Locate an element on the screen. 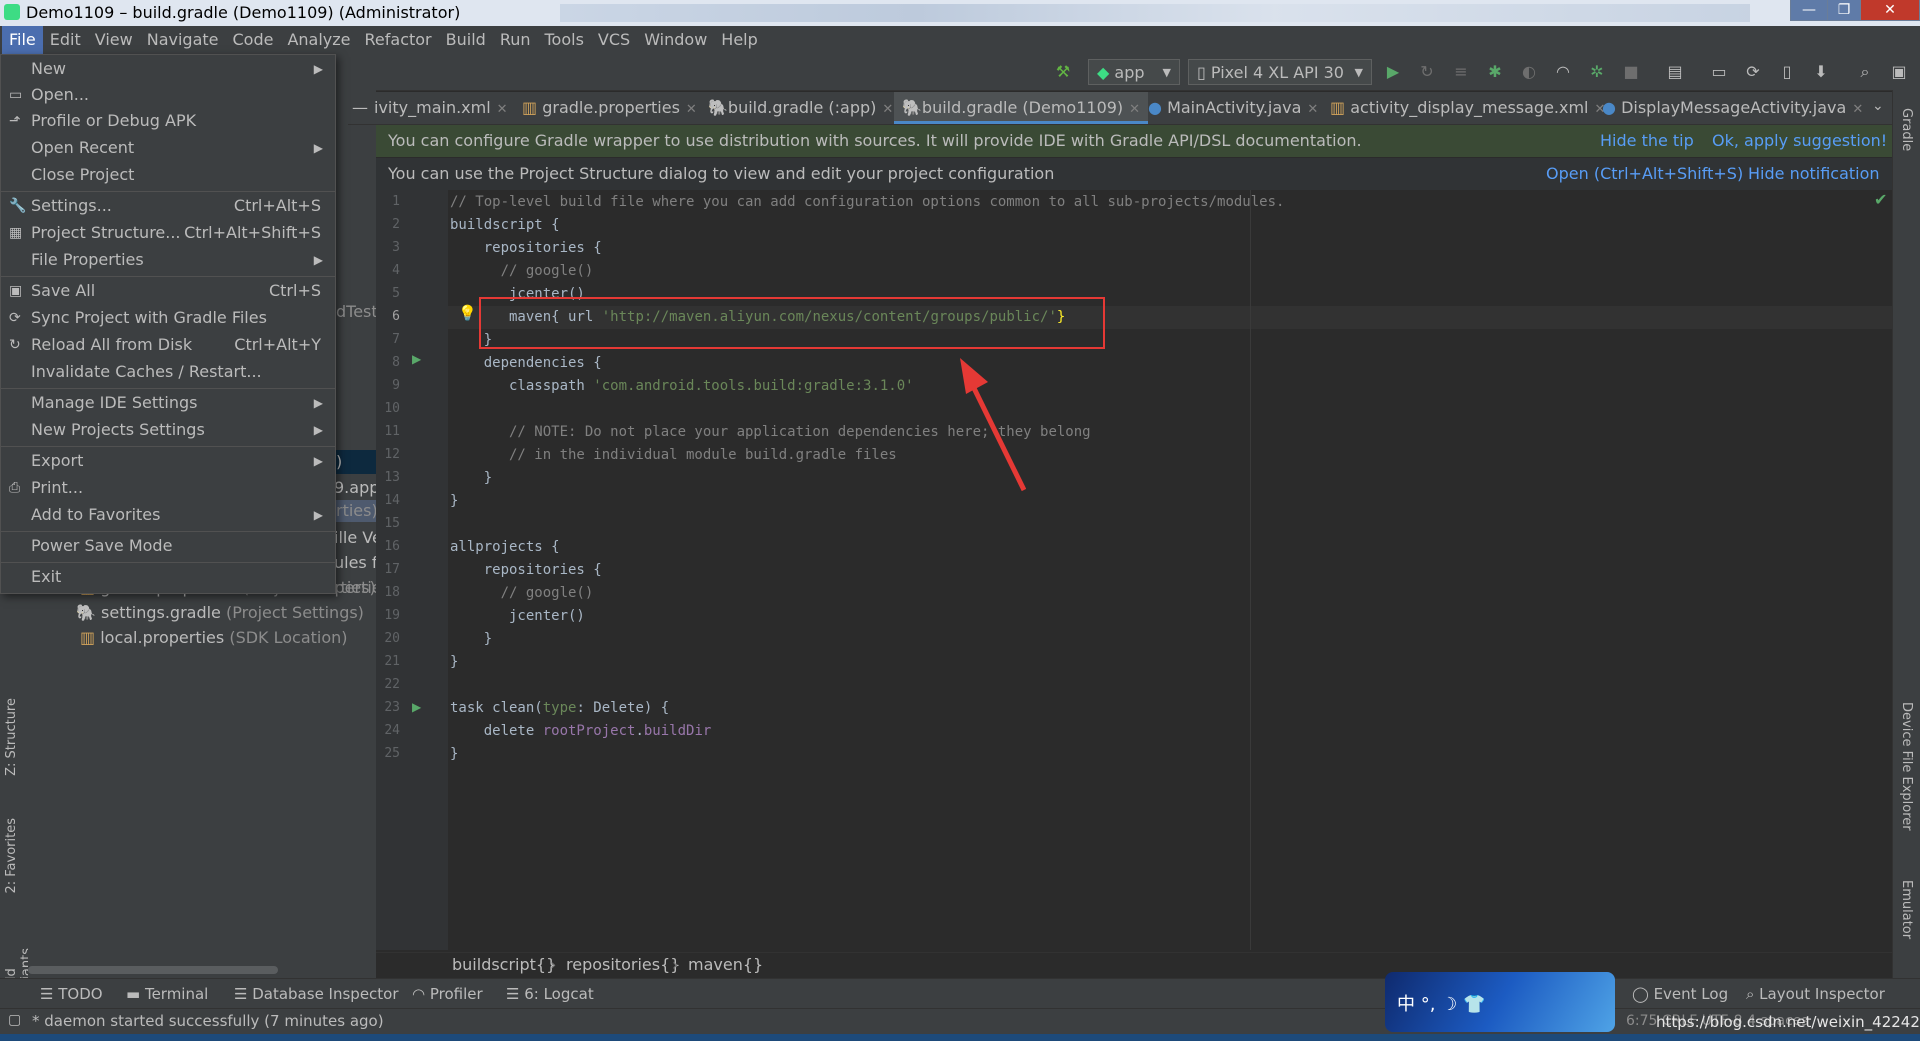 This screenshot has height=1041, width=1920. hammer-icon: ⚒ is located at coordinates (1063, 72).